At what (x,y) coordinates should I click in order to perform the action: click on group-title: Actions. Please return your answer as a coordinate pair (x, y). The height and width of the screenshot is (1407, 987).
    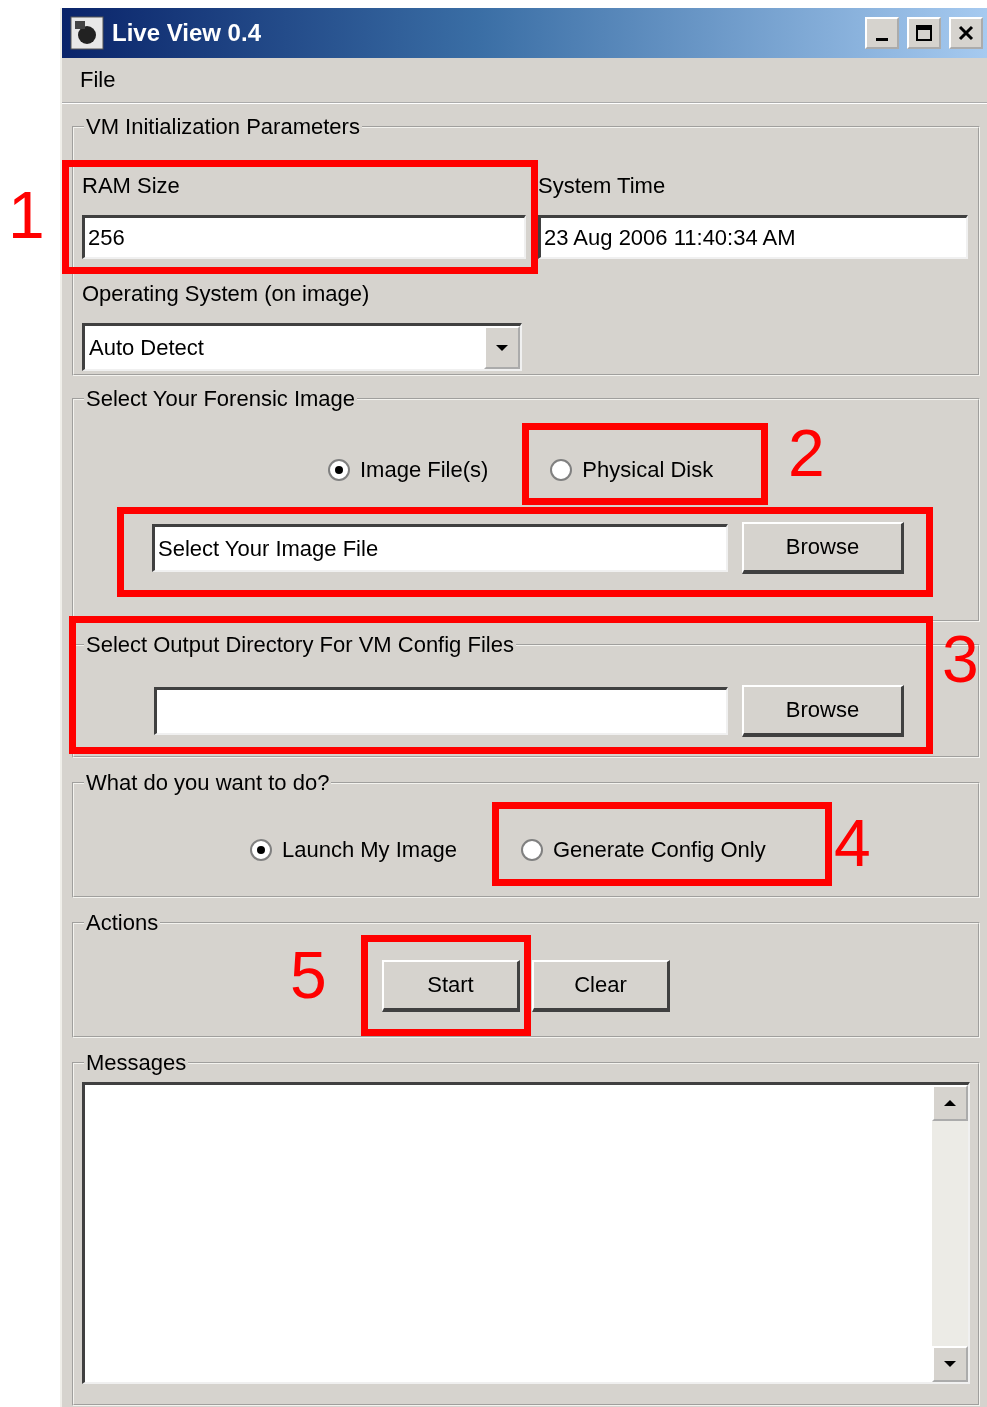
    Looking at the image, I should click on (122, 923).